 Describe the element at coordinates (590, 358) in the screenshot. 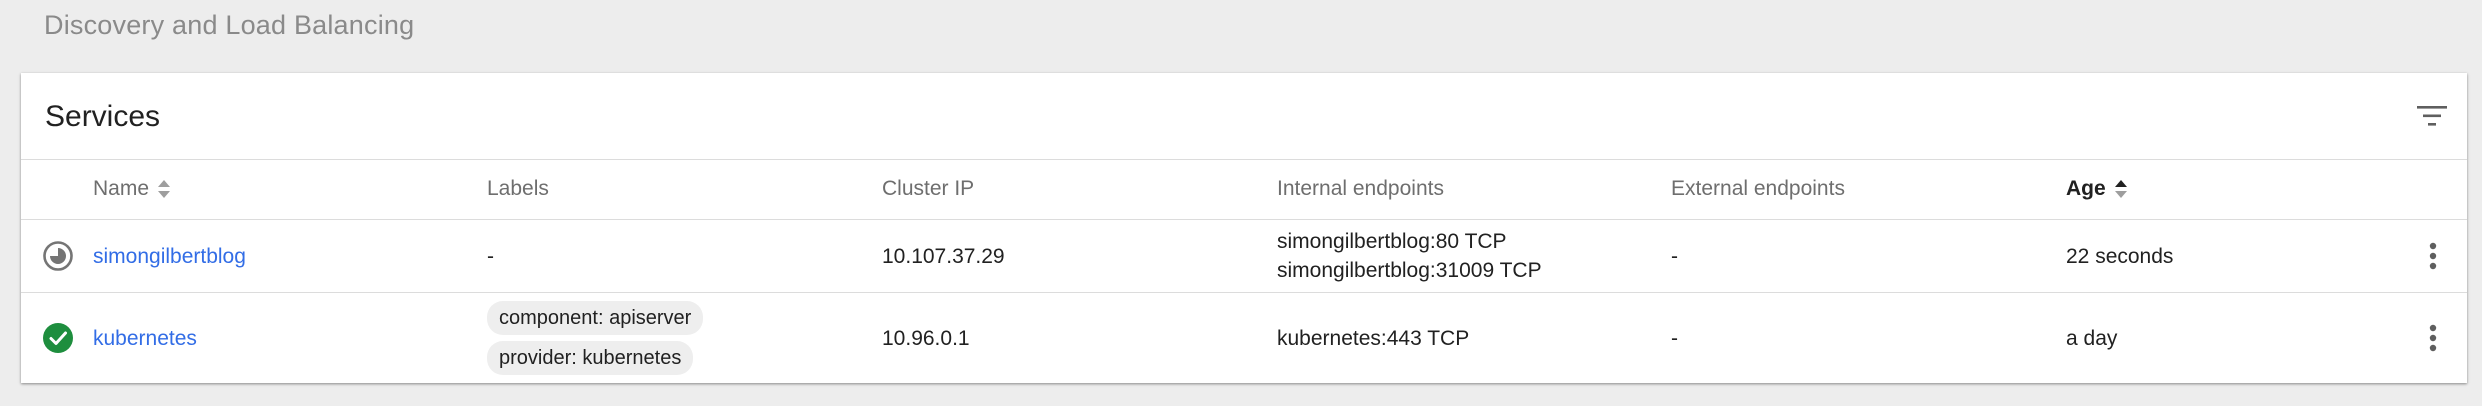

I see `label-chip: provider: kubernetes` at that location.